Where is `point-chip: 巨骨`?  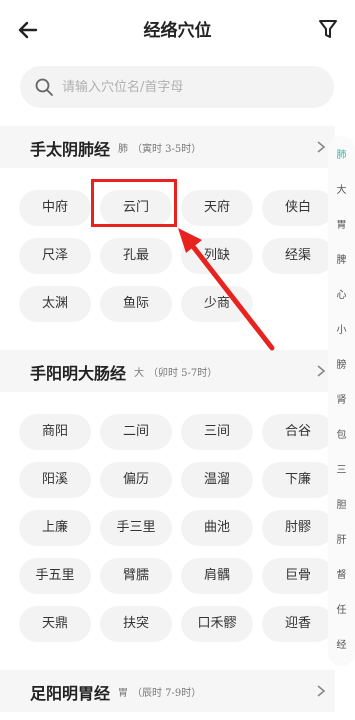
point-chip: 巨骨 is located at coordinates (298, 576).